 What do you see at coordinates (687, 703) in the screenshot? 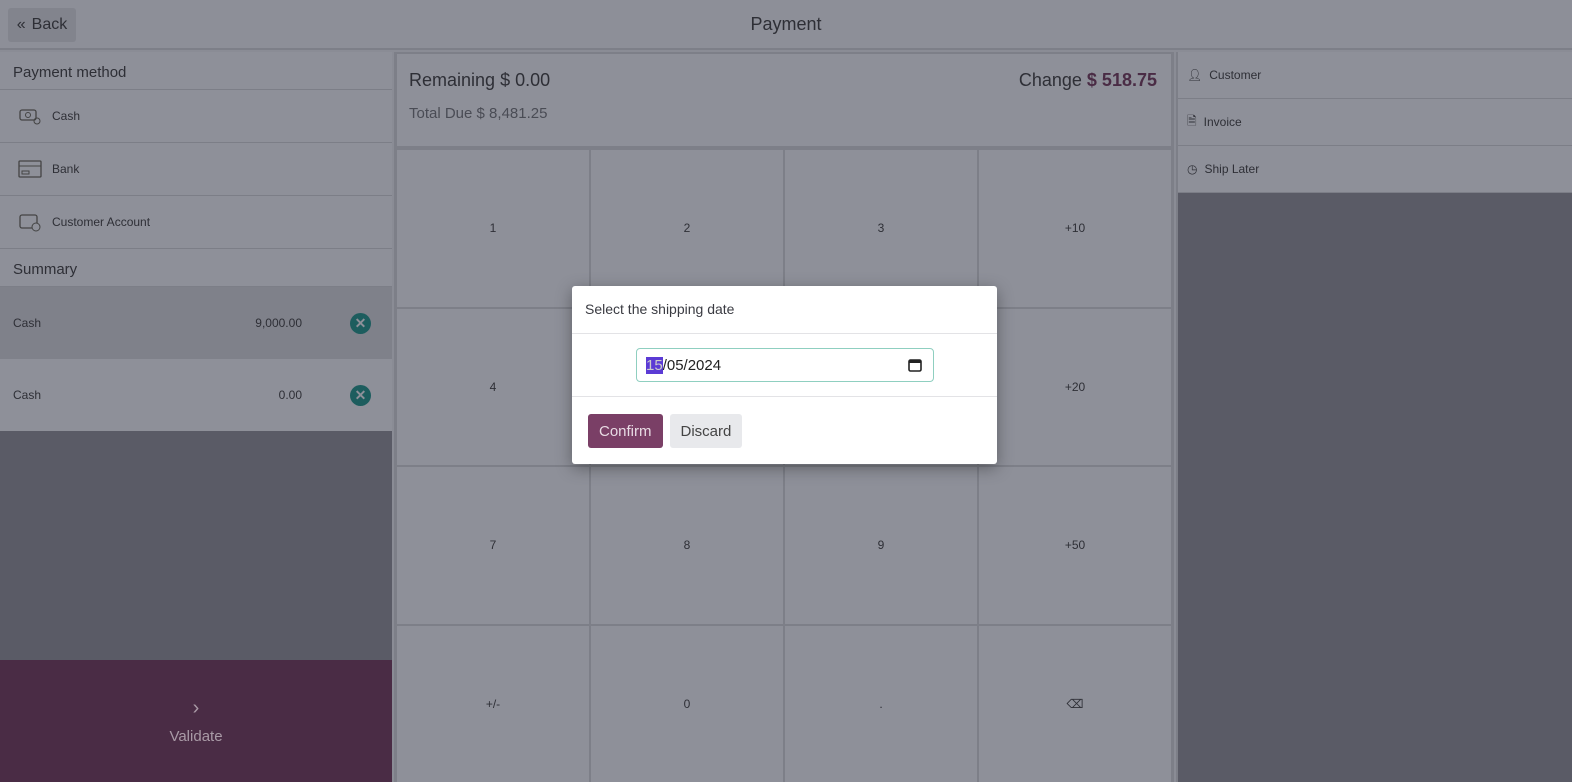
I see `numpad-key: 0` at bounding box center [687, 703].